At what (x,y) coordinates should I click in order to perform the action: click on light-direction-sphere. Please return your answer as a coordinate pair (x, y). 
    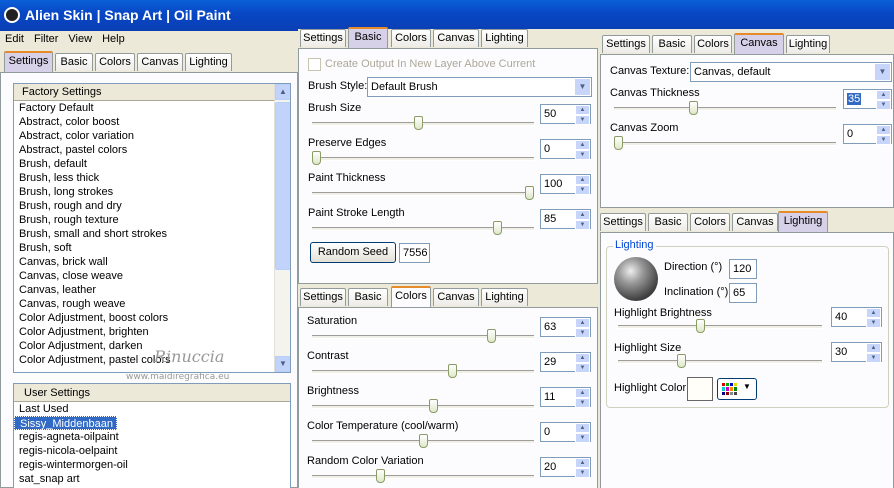
    Looking at the image, I should click on (636, 279).